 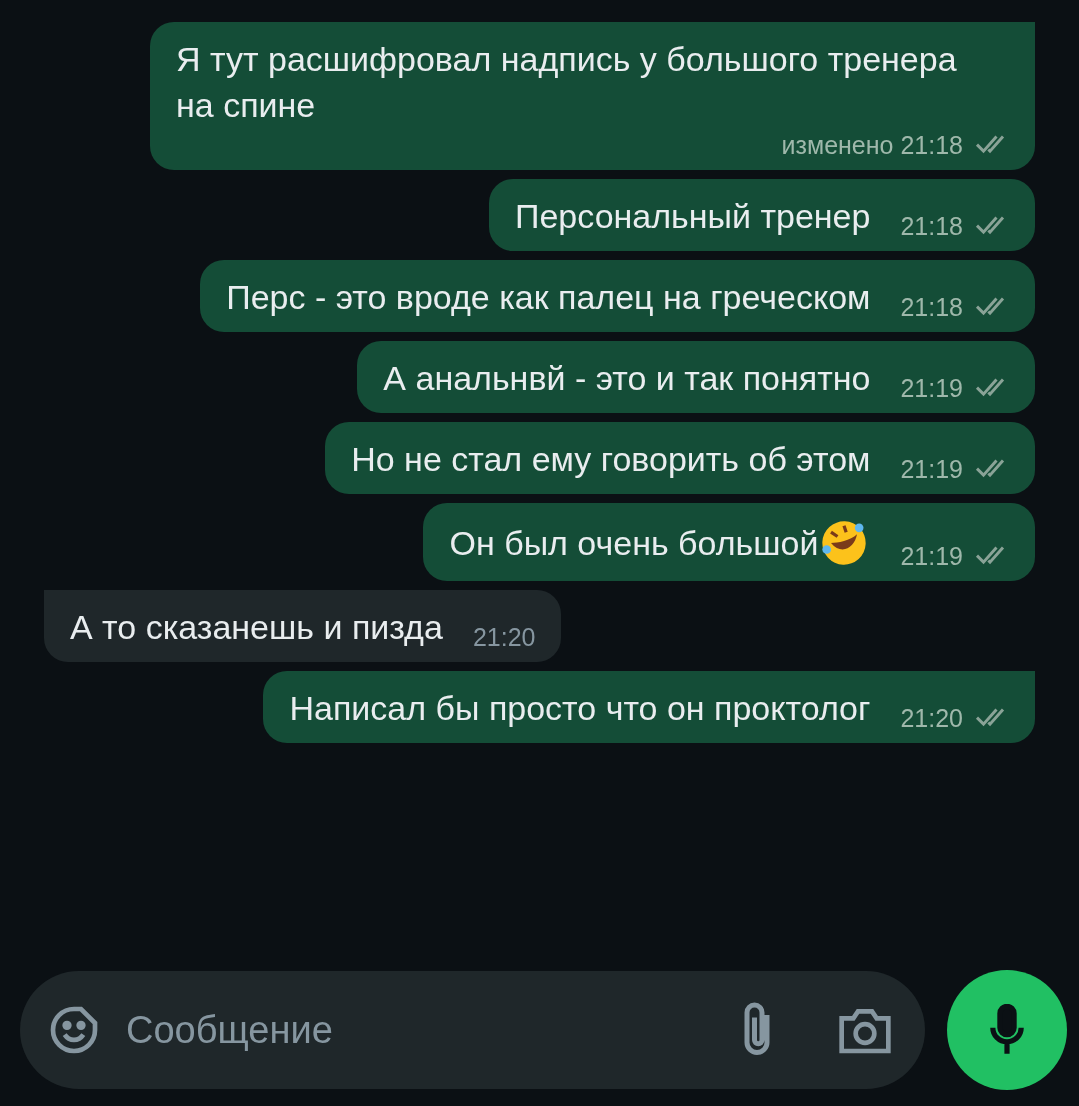 What do you see at coordinates (548, 297) in the screenshot?
I see `message-text: Перс - это вроде как палец на греческом` at bounding box center [548, 297].